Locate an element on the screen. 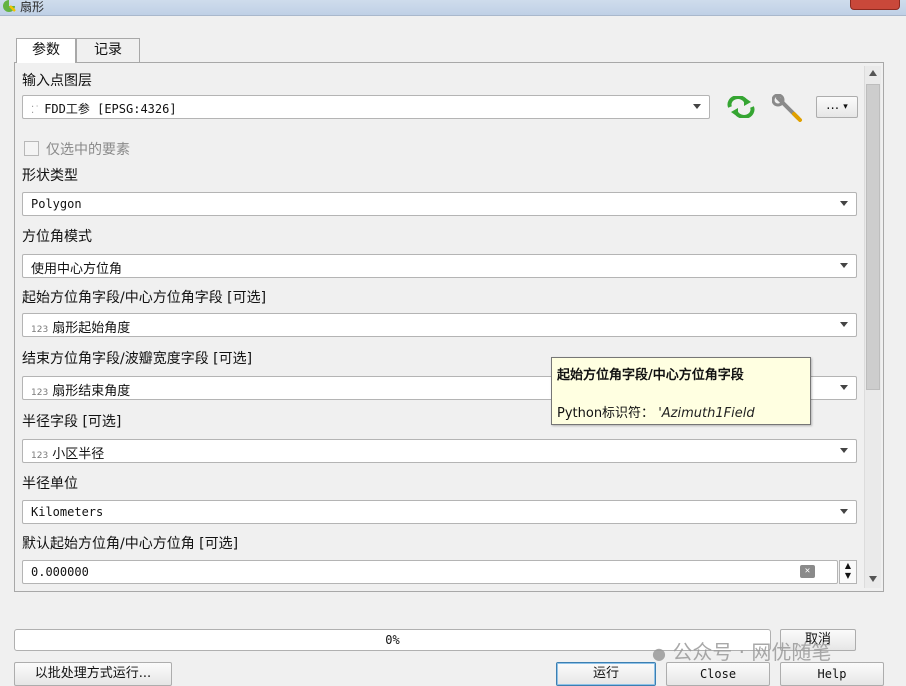  iterate-icon is located at coordinates (741, 107).